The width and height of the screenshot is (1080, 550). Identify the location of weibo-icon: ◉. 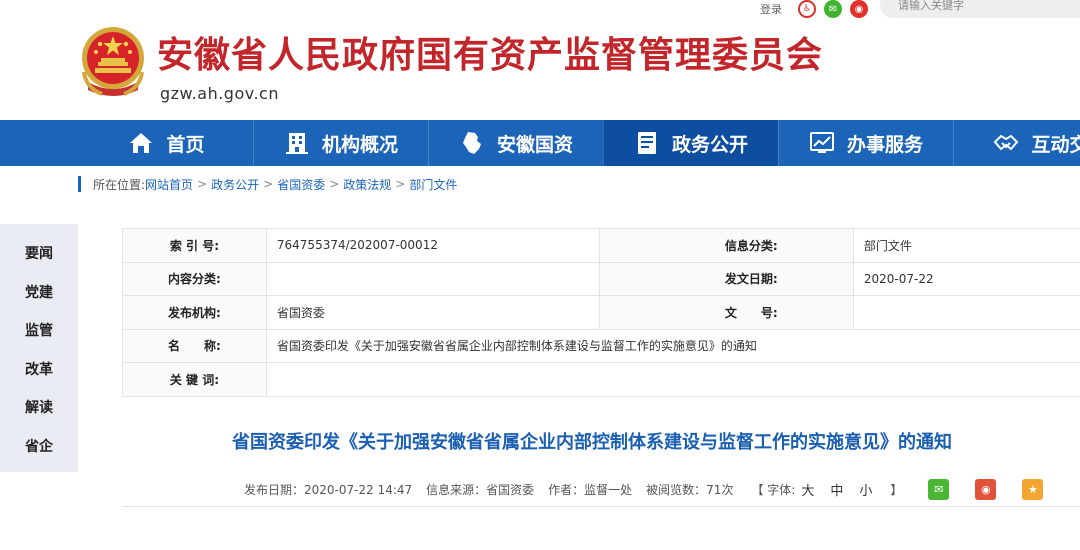
(859, 9).